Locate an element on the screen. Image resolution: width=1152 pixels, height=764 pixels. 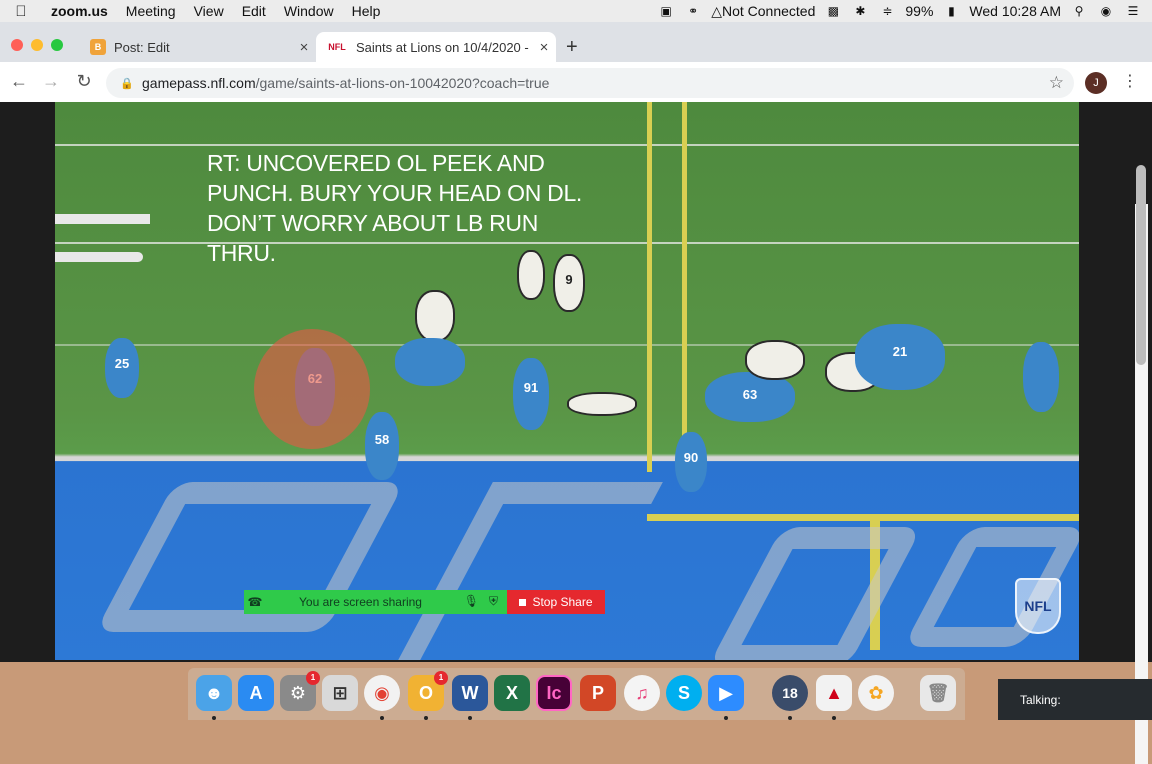
app-store-icon: A is located at coordinates (256, 693).